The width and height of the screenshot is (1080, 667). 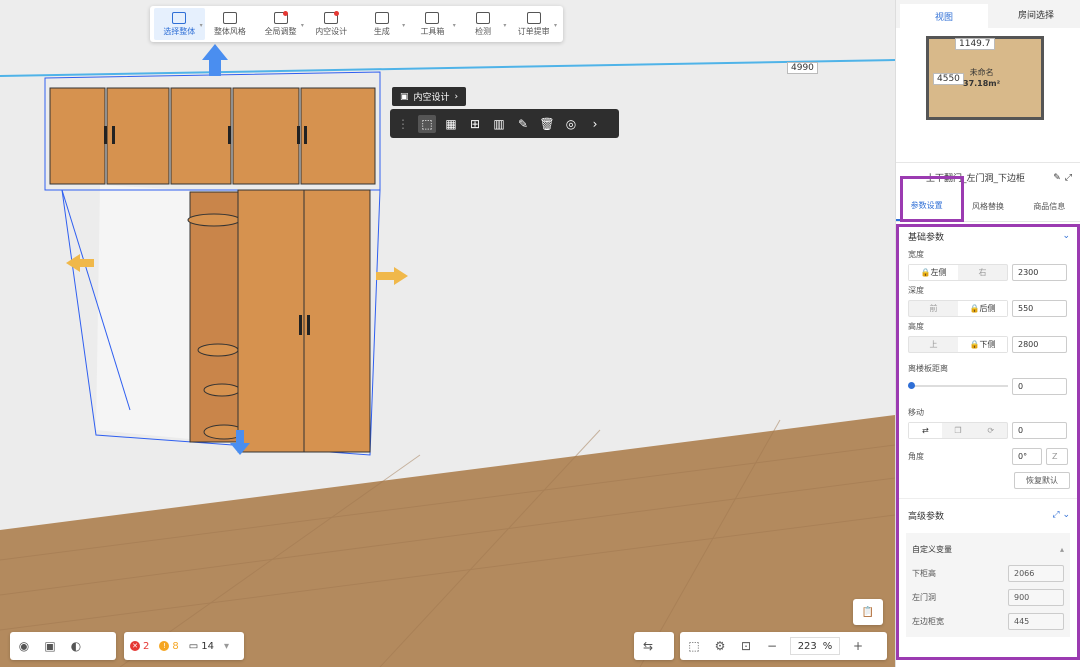 What do you see at coordinates (1039, 272) in the screenshot?
I see `width-input: 2300` at bounding box center [1039, 272].